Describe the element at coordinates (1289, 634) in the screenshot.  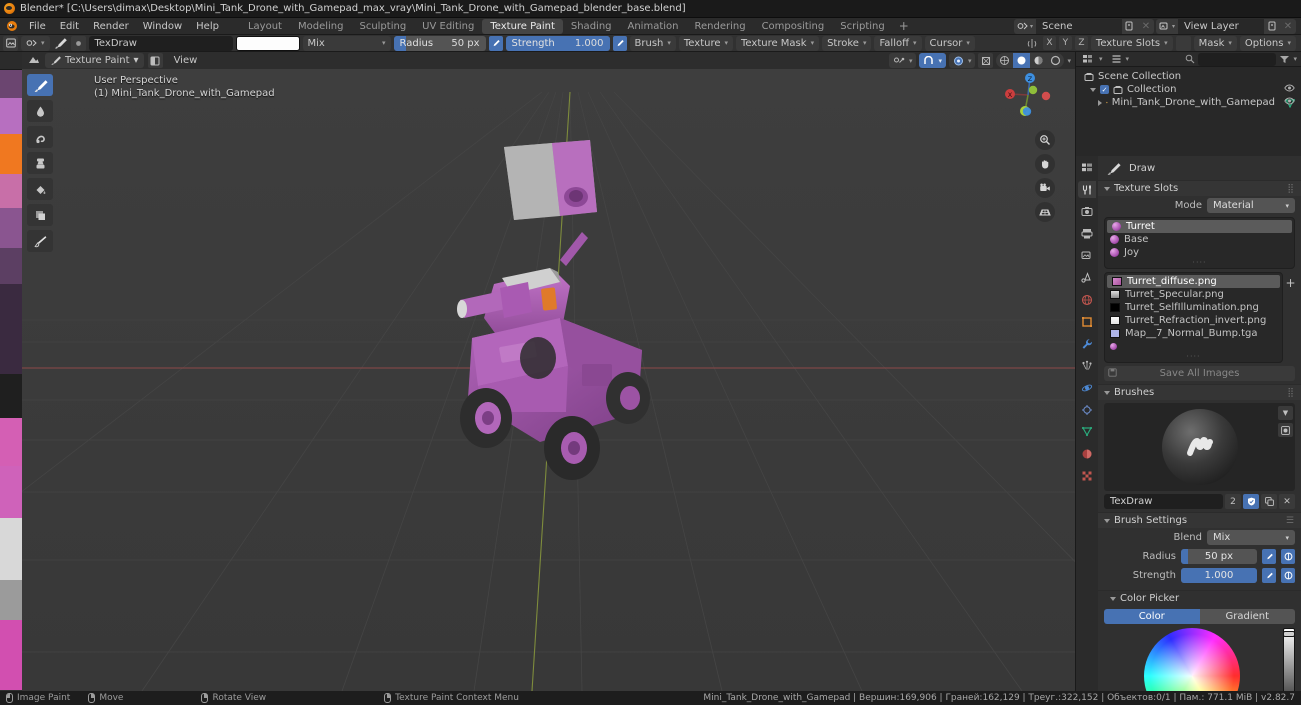
I see `value-slider-knob` at that location.